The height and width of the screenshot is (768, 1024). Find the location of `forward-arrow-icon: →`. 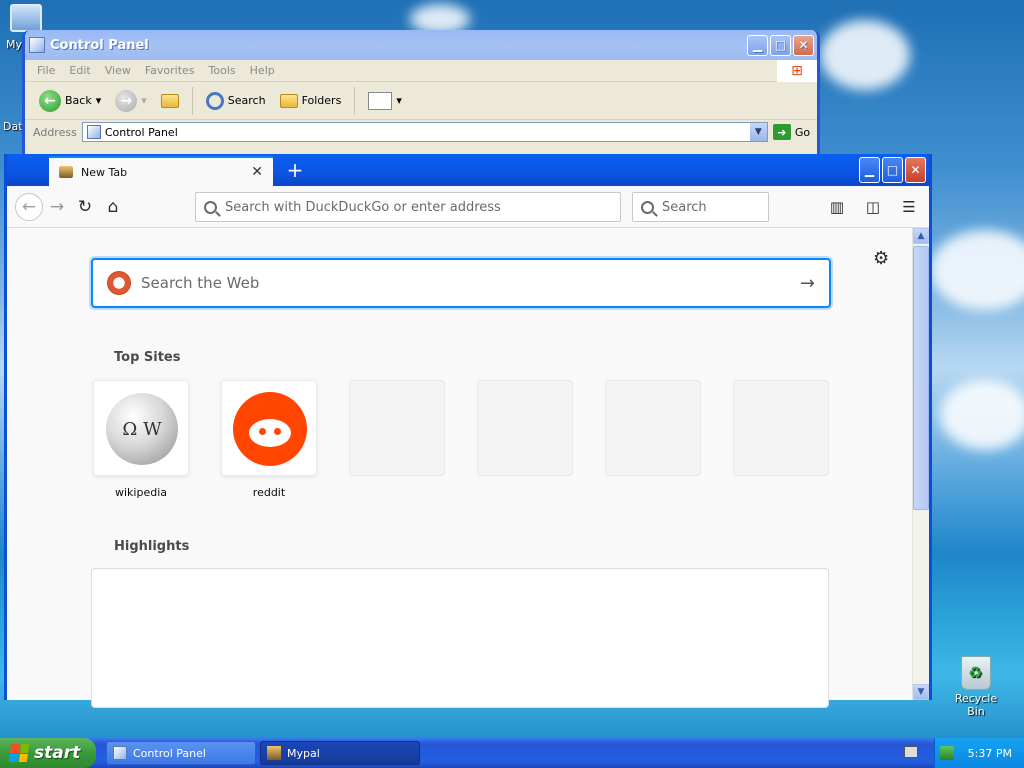

forward-arrow-icon: → is located at coordinates (126, 100).